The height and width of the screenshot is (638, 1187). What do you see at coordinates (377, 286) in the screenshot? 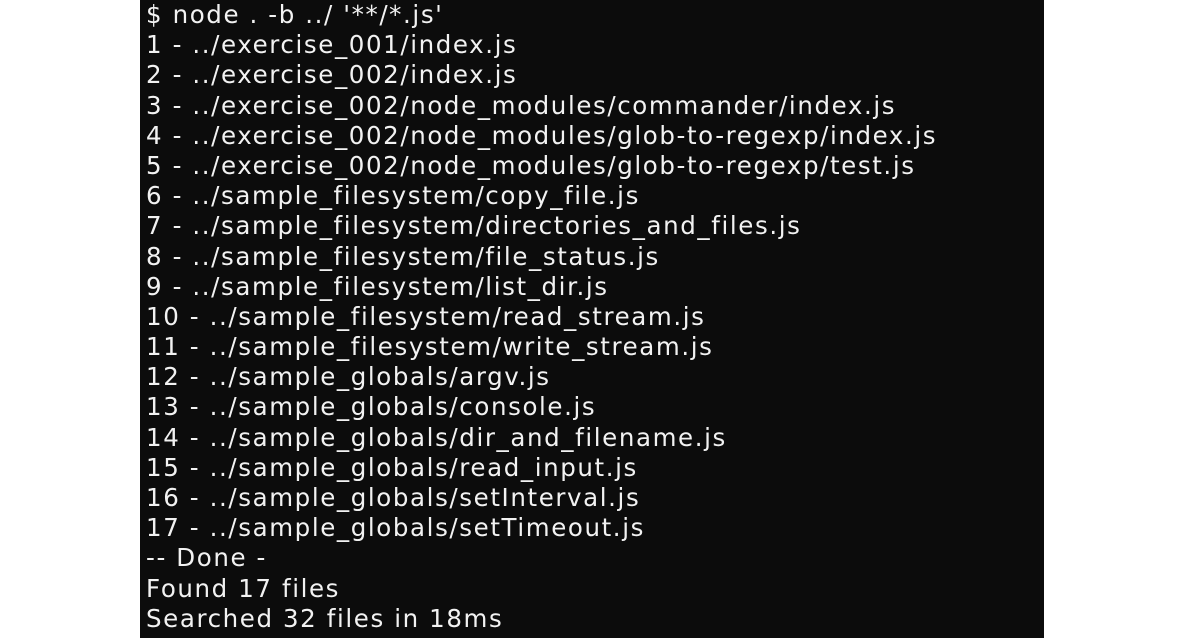
I see `output-line-9: 9 - ../sample_filesystem/list_dir.js` at bounding box center [377, 286].